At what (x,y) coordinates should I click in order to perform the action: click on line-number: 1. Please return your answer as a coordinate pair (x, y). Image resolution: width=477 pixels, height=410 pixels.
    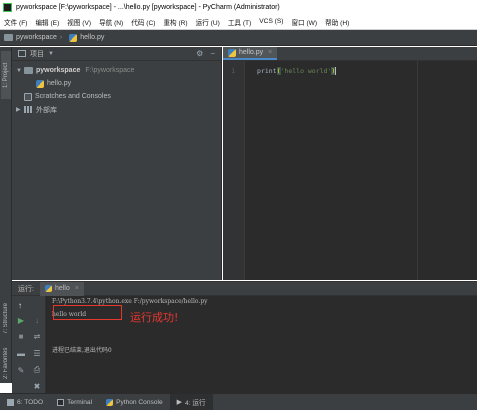
    Looking at the image, I should click on (233, 71).